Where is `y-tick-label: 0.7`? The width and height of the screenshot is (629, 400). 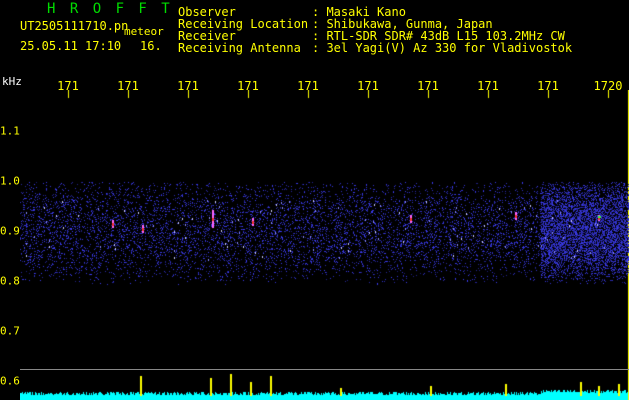 y-tick-label: 0.7 is located at coordinates (10, 331).